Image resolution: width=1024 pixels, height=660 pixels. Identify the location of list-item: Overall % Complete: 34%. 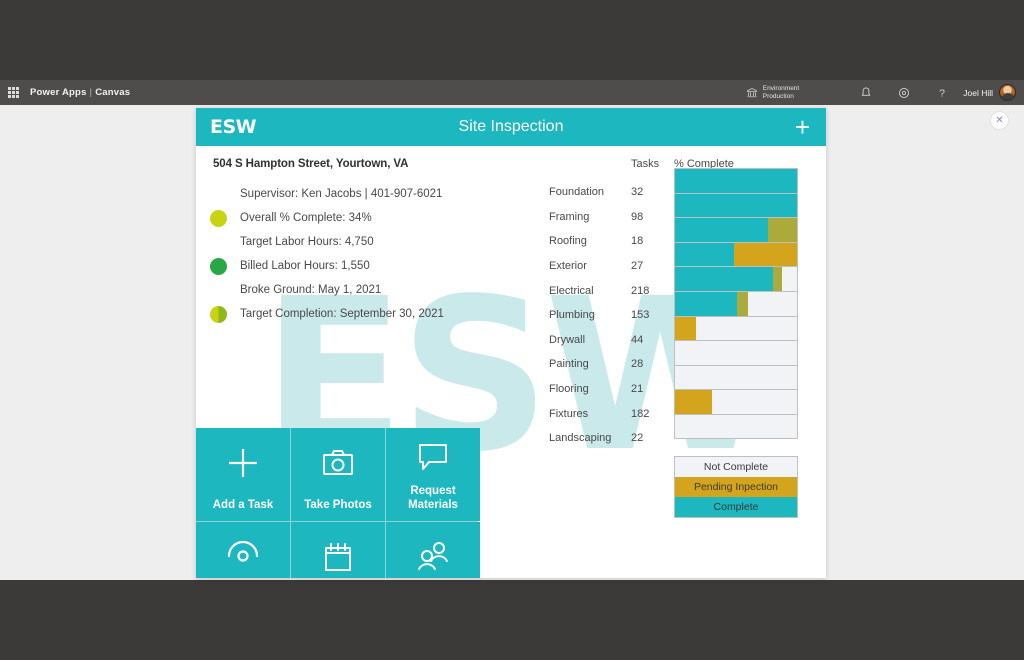
(376, 218).